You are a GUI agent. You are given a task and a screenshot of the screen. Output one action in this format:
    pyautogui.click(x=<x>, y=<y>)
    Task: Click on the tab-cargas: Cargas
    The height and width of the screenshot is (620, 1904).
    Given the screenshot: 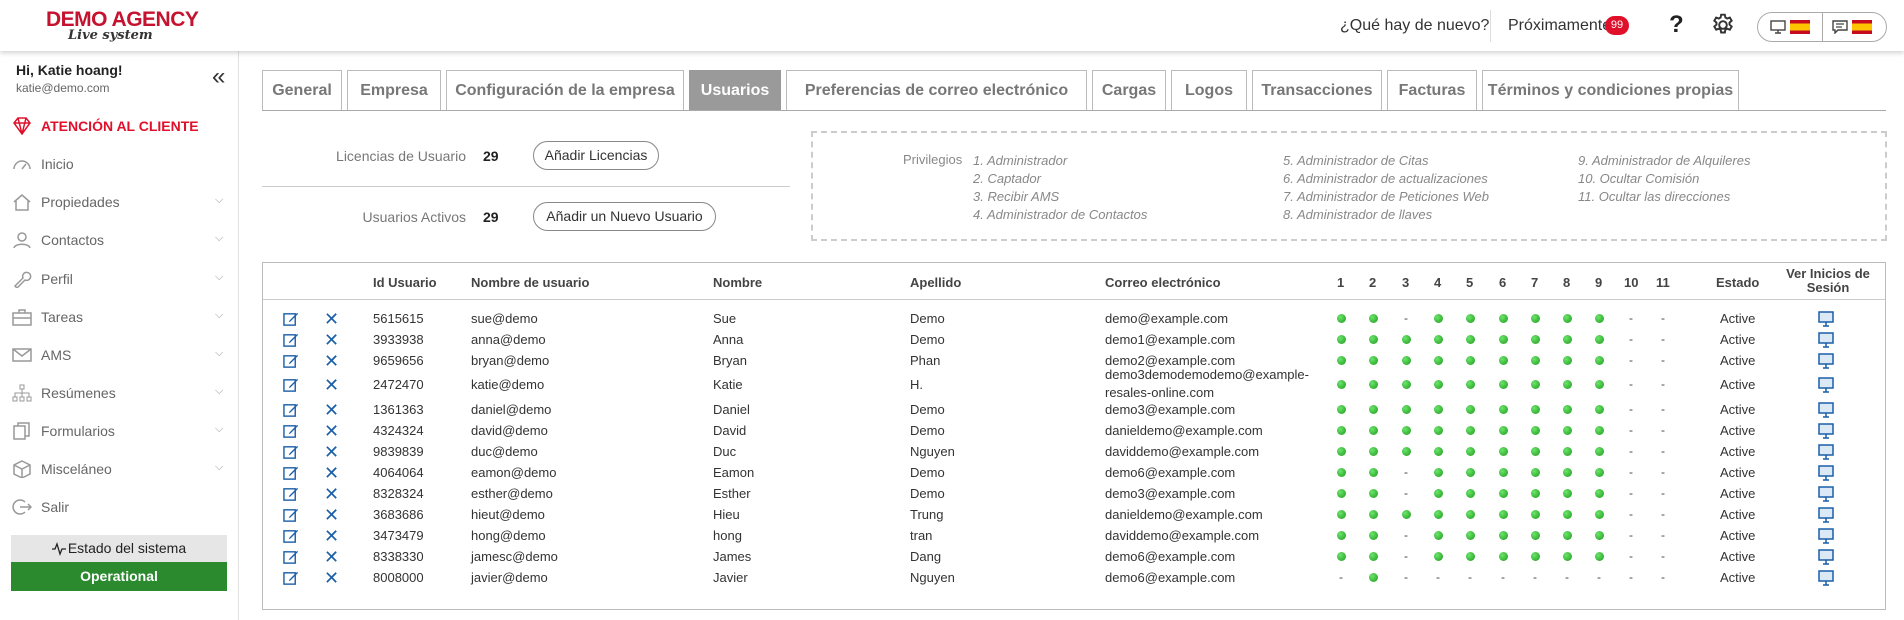 What is the action you would take?
    pyautogui.click(x=1129, y=90)
    